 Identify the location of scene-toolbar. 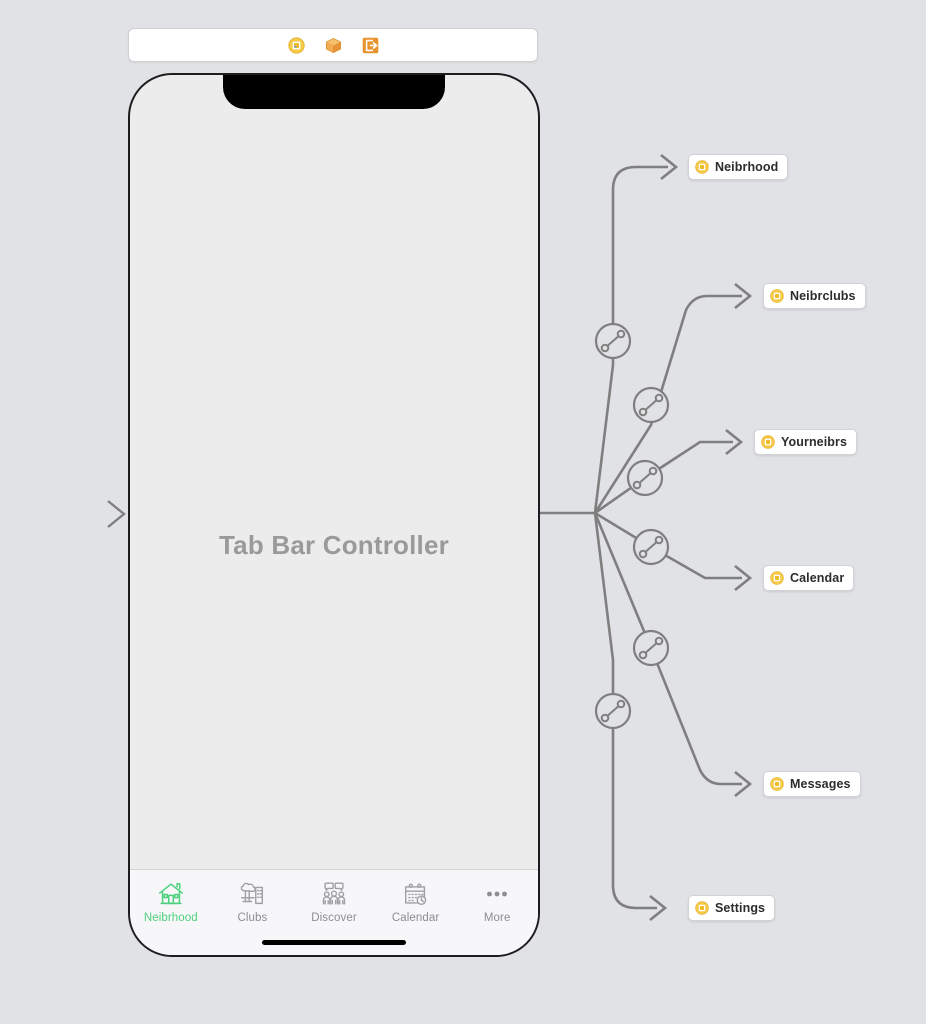
(333, 45).